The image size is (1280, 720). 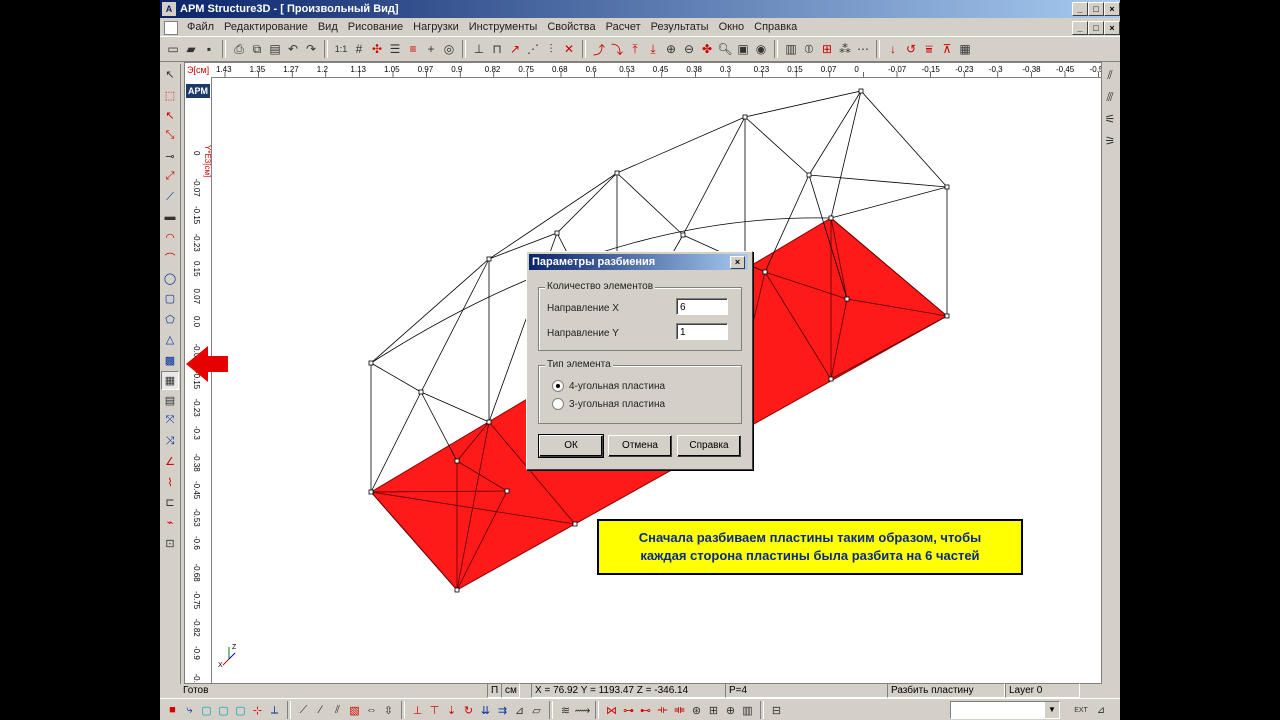 I want to click on pointer-arrow-icon, so click(x=207, y=364).